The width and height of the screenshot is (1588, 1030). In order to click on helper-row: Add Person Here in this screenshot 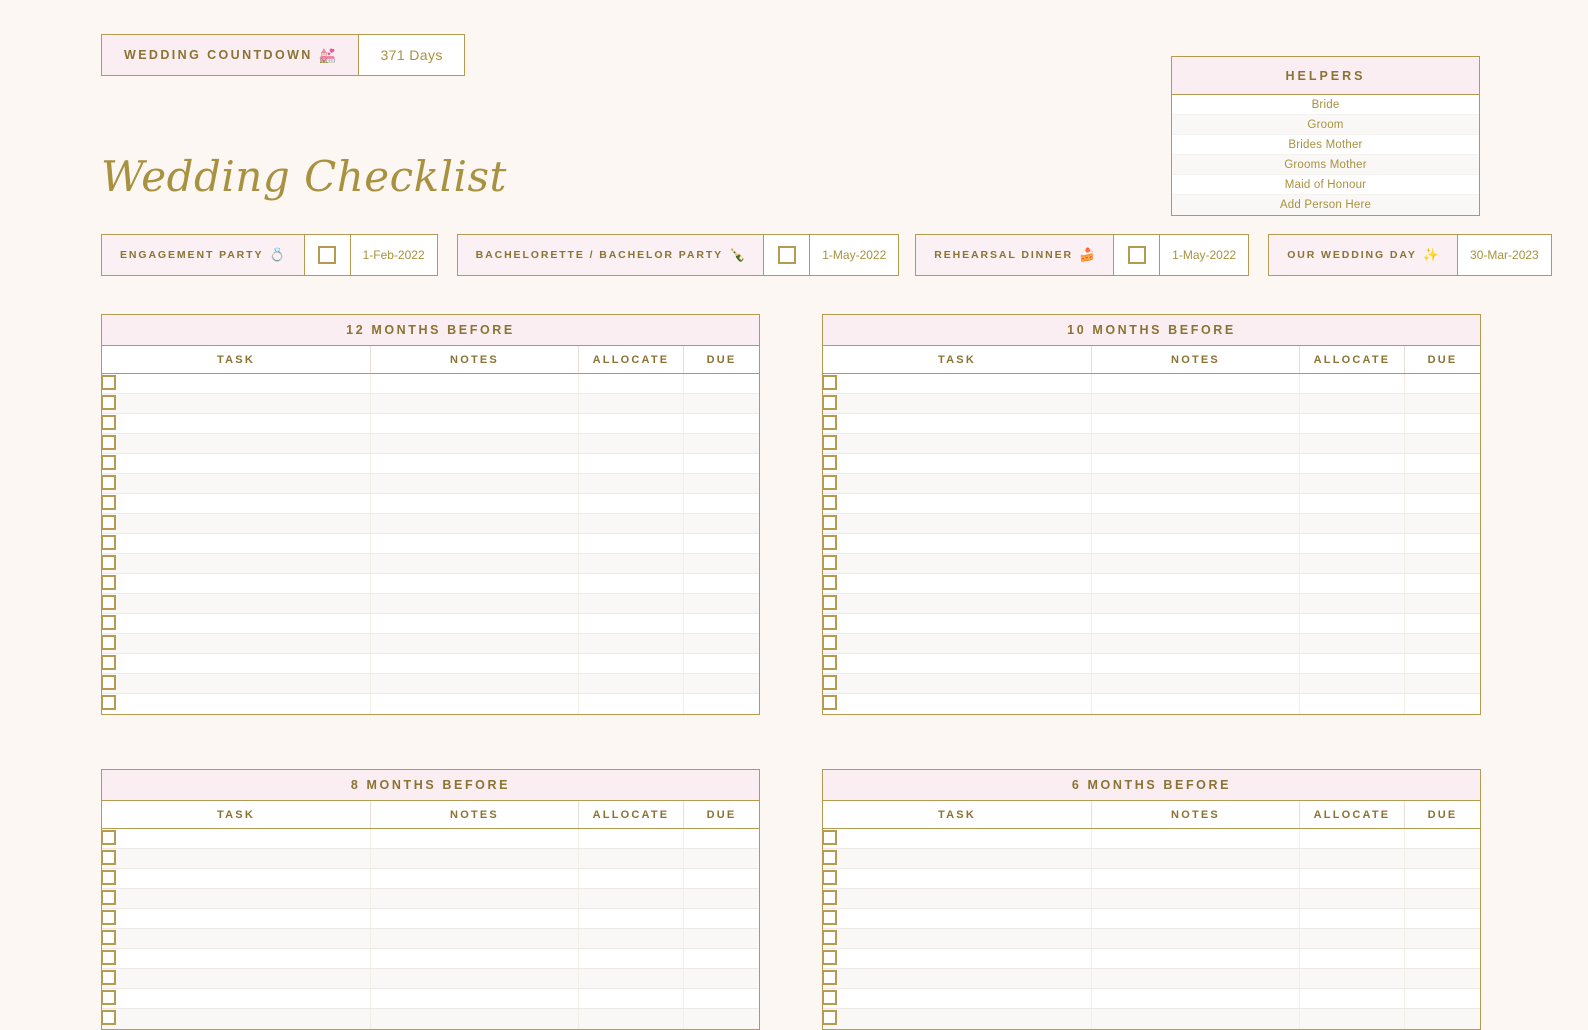, I will do `click(1325, 205)`.